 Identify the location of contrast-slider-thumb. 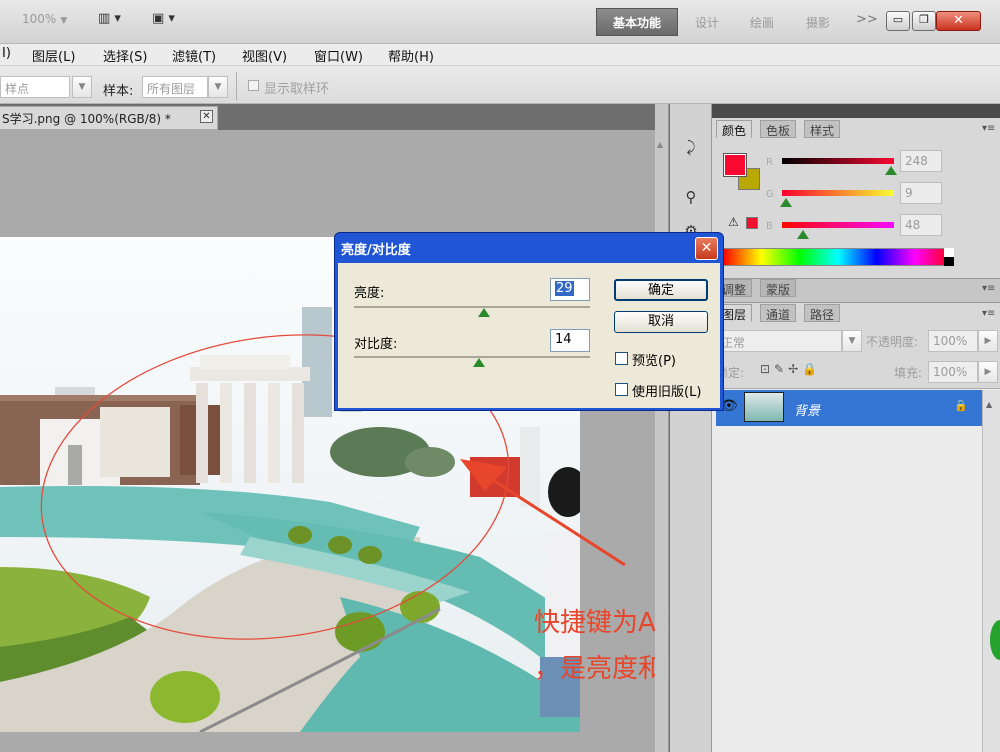
(479, 362).